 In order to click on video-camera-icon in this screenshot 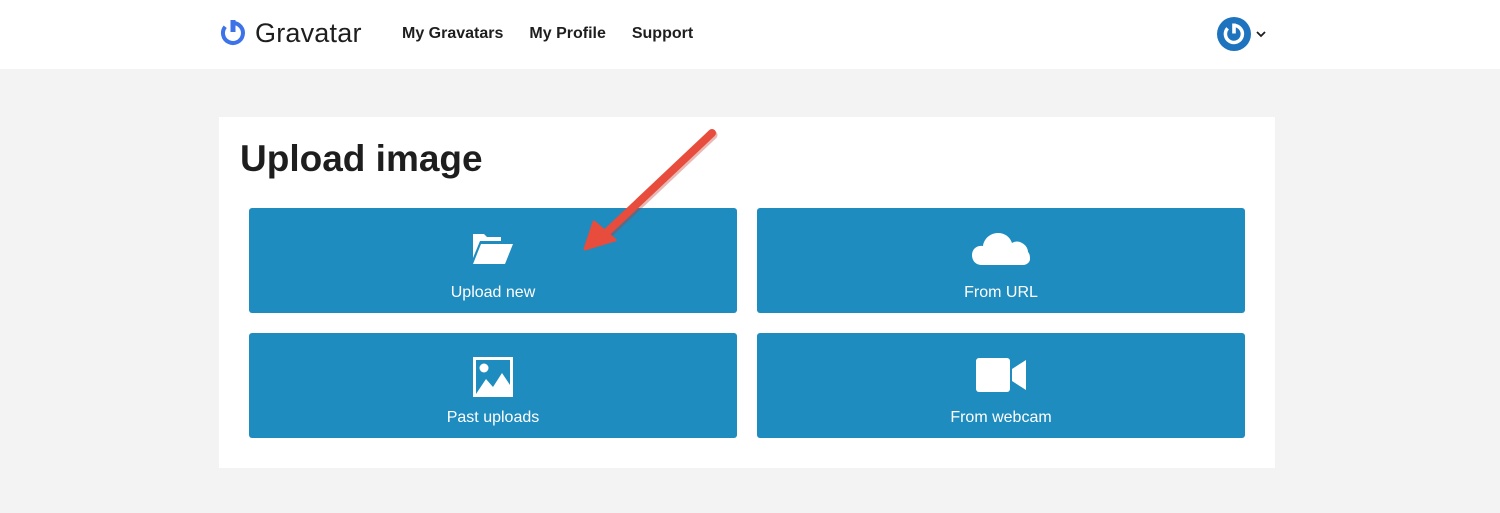, I will do `click(1001, 375)`.